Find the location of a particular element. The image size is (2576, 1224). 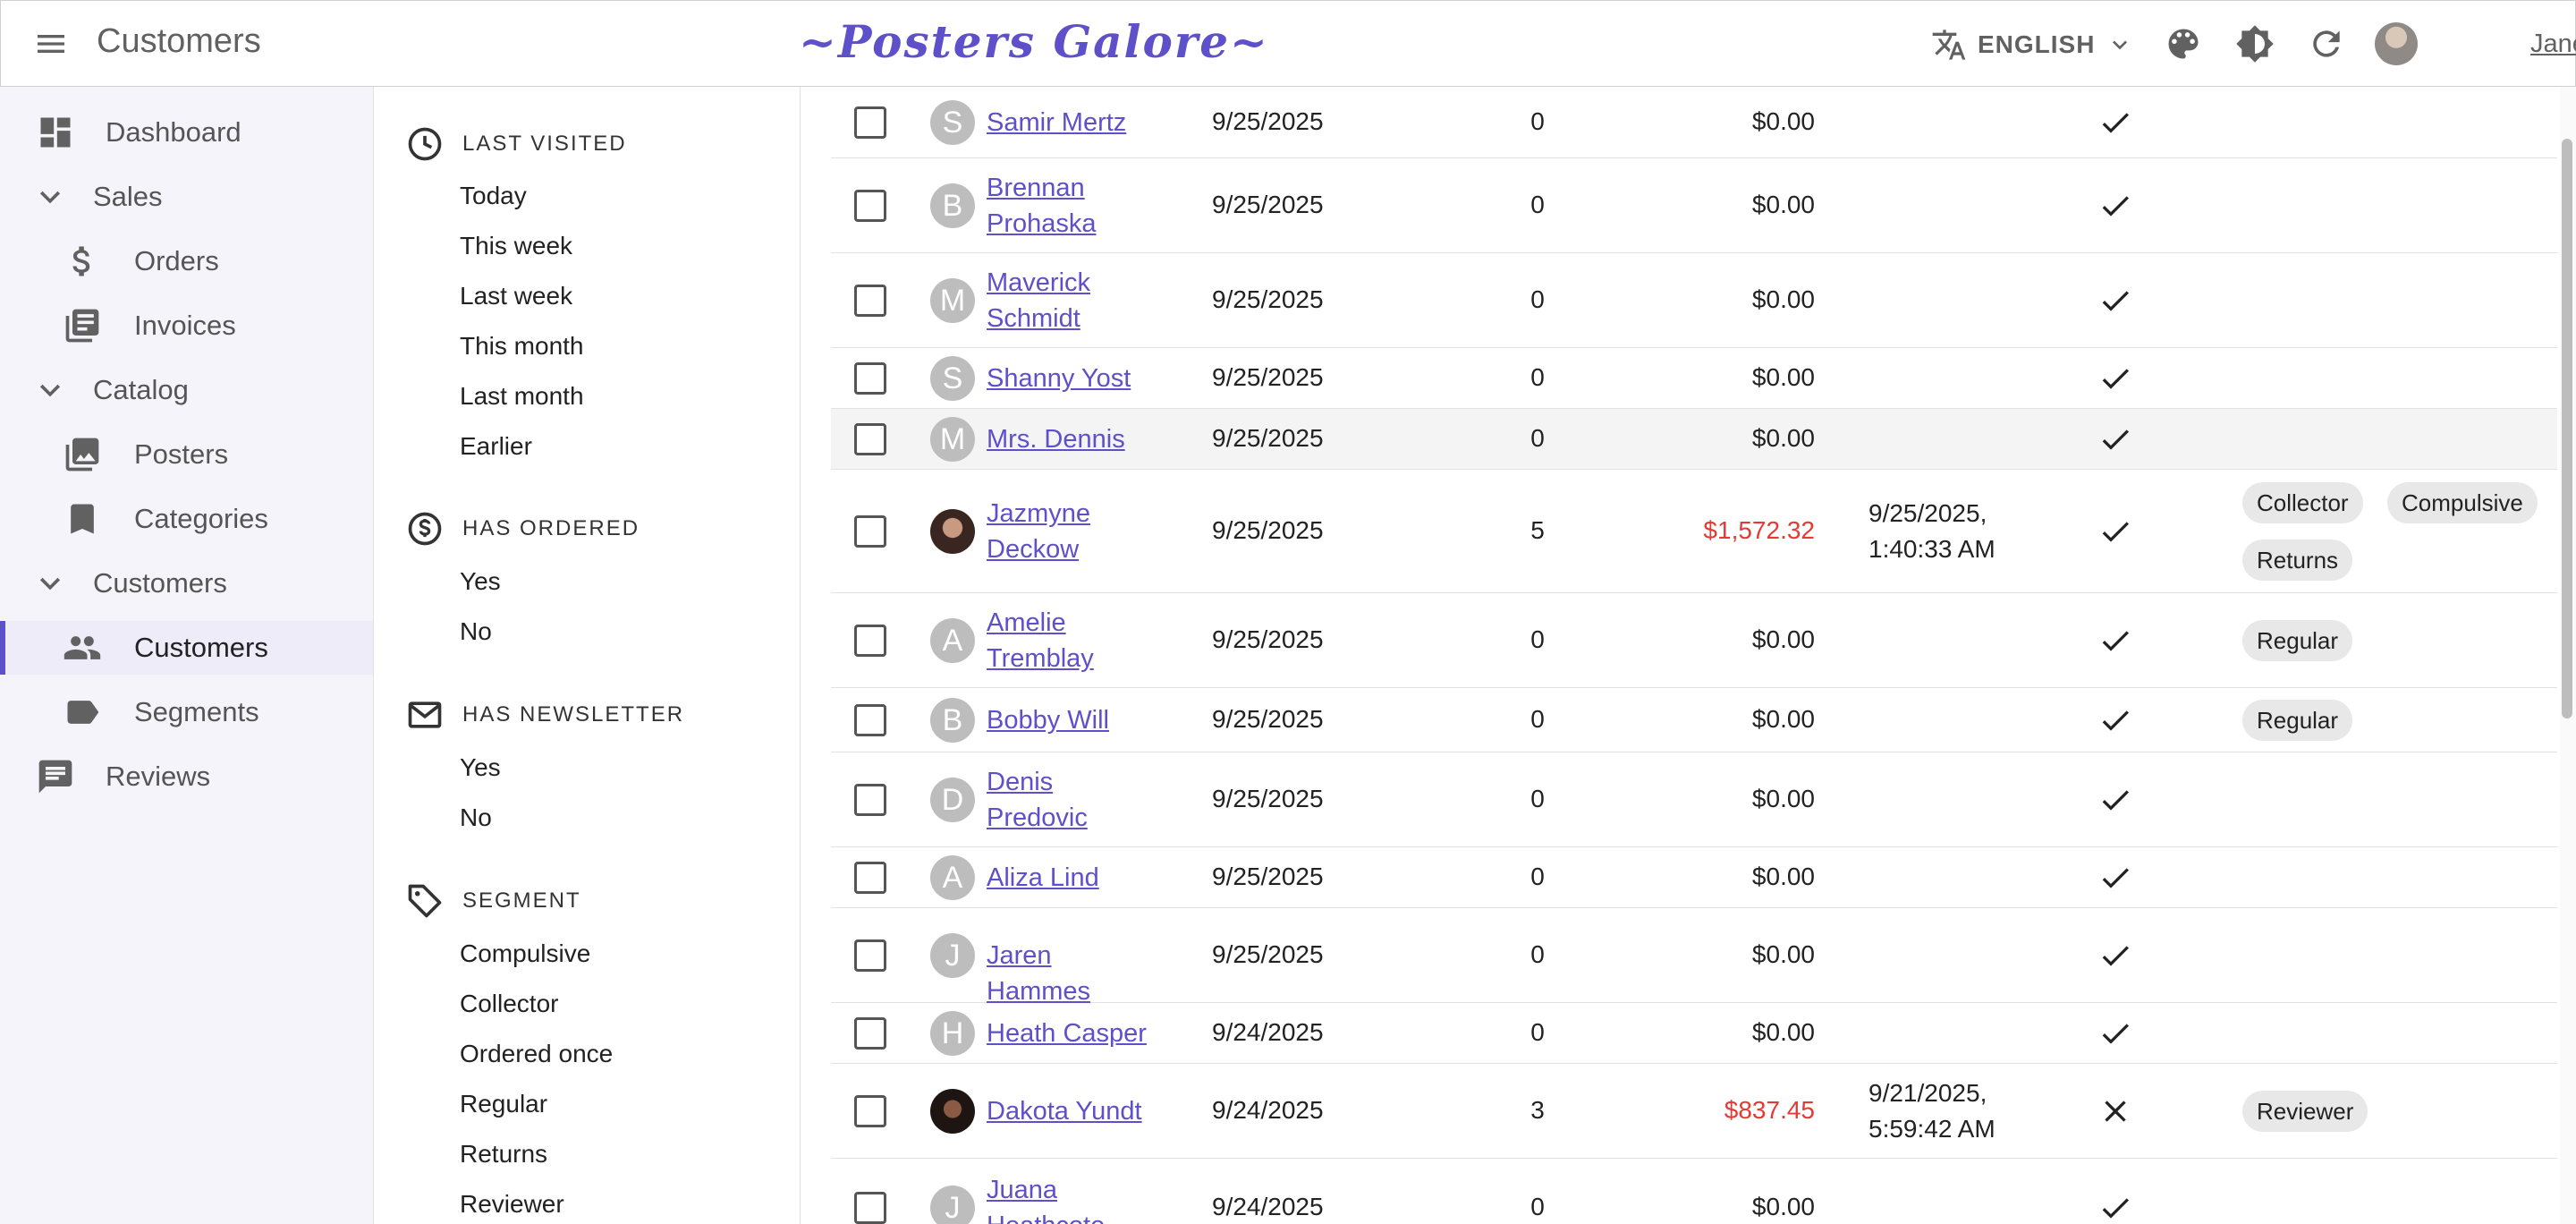

customer-name-link: Samir Mertz is located at coordinates (1067, 122).